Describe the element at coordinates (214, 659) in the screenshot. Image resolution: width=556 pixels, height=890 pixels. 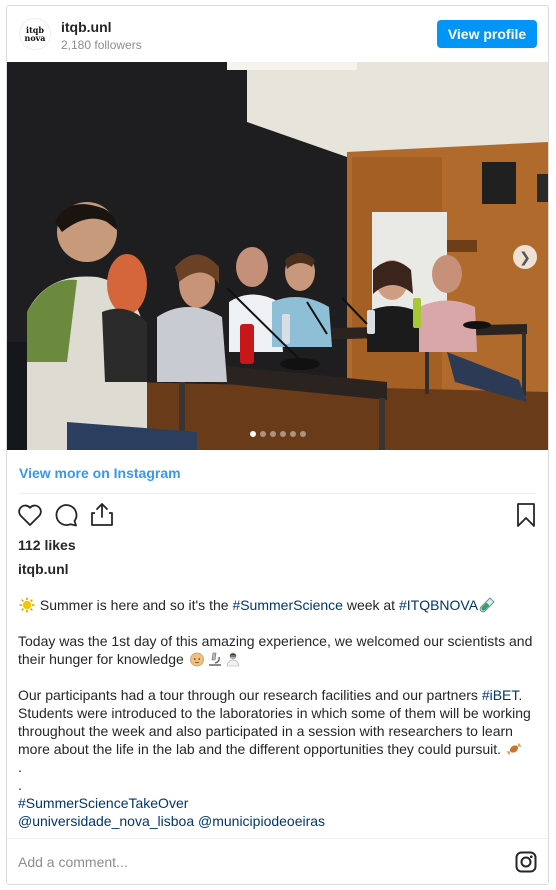
I see `microscope-emoji-icon` at that location.